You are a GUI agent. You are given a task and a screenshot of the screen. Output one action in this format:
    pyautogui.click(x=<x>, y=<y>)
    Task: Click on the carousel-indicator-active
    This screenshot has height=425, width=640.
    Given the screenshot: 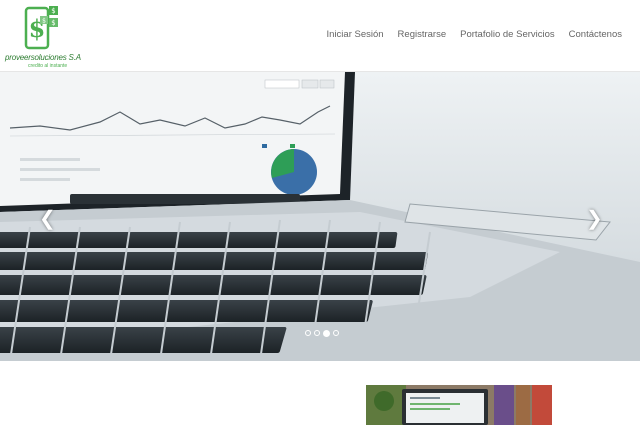 What is the action you would take?
    pyautogui.click(x=326, y=333)
    